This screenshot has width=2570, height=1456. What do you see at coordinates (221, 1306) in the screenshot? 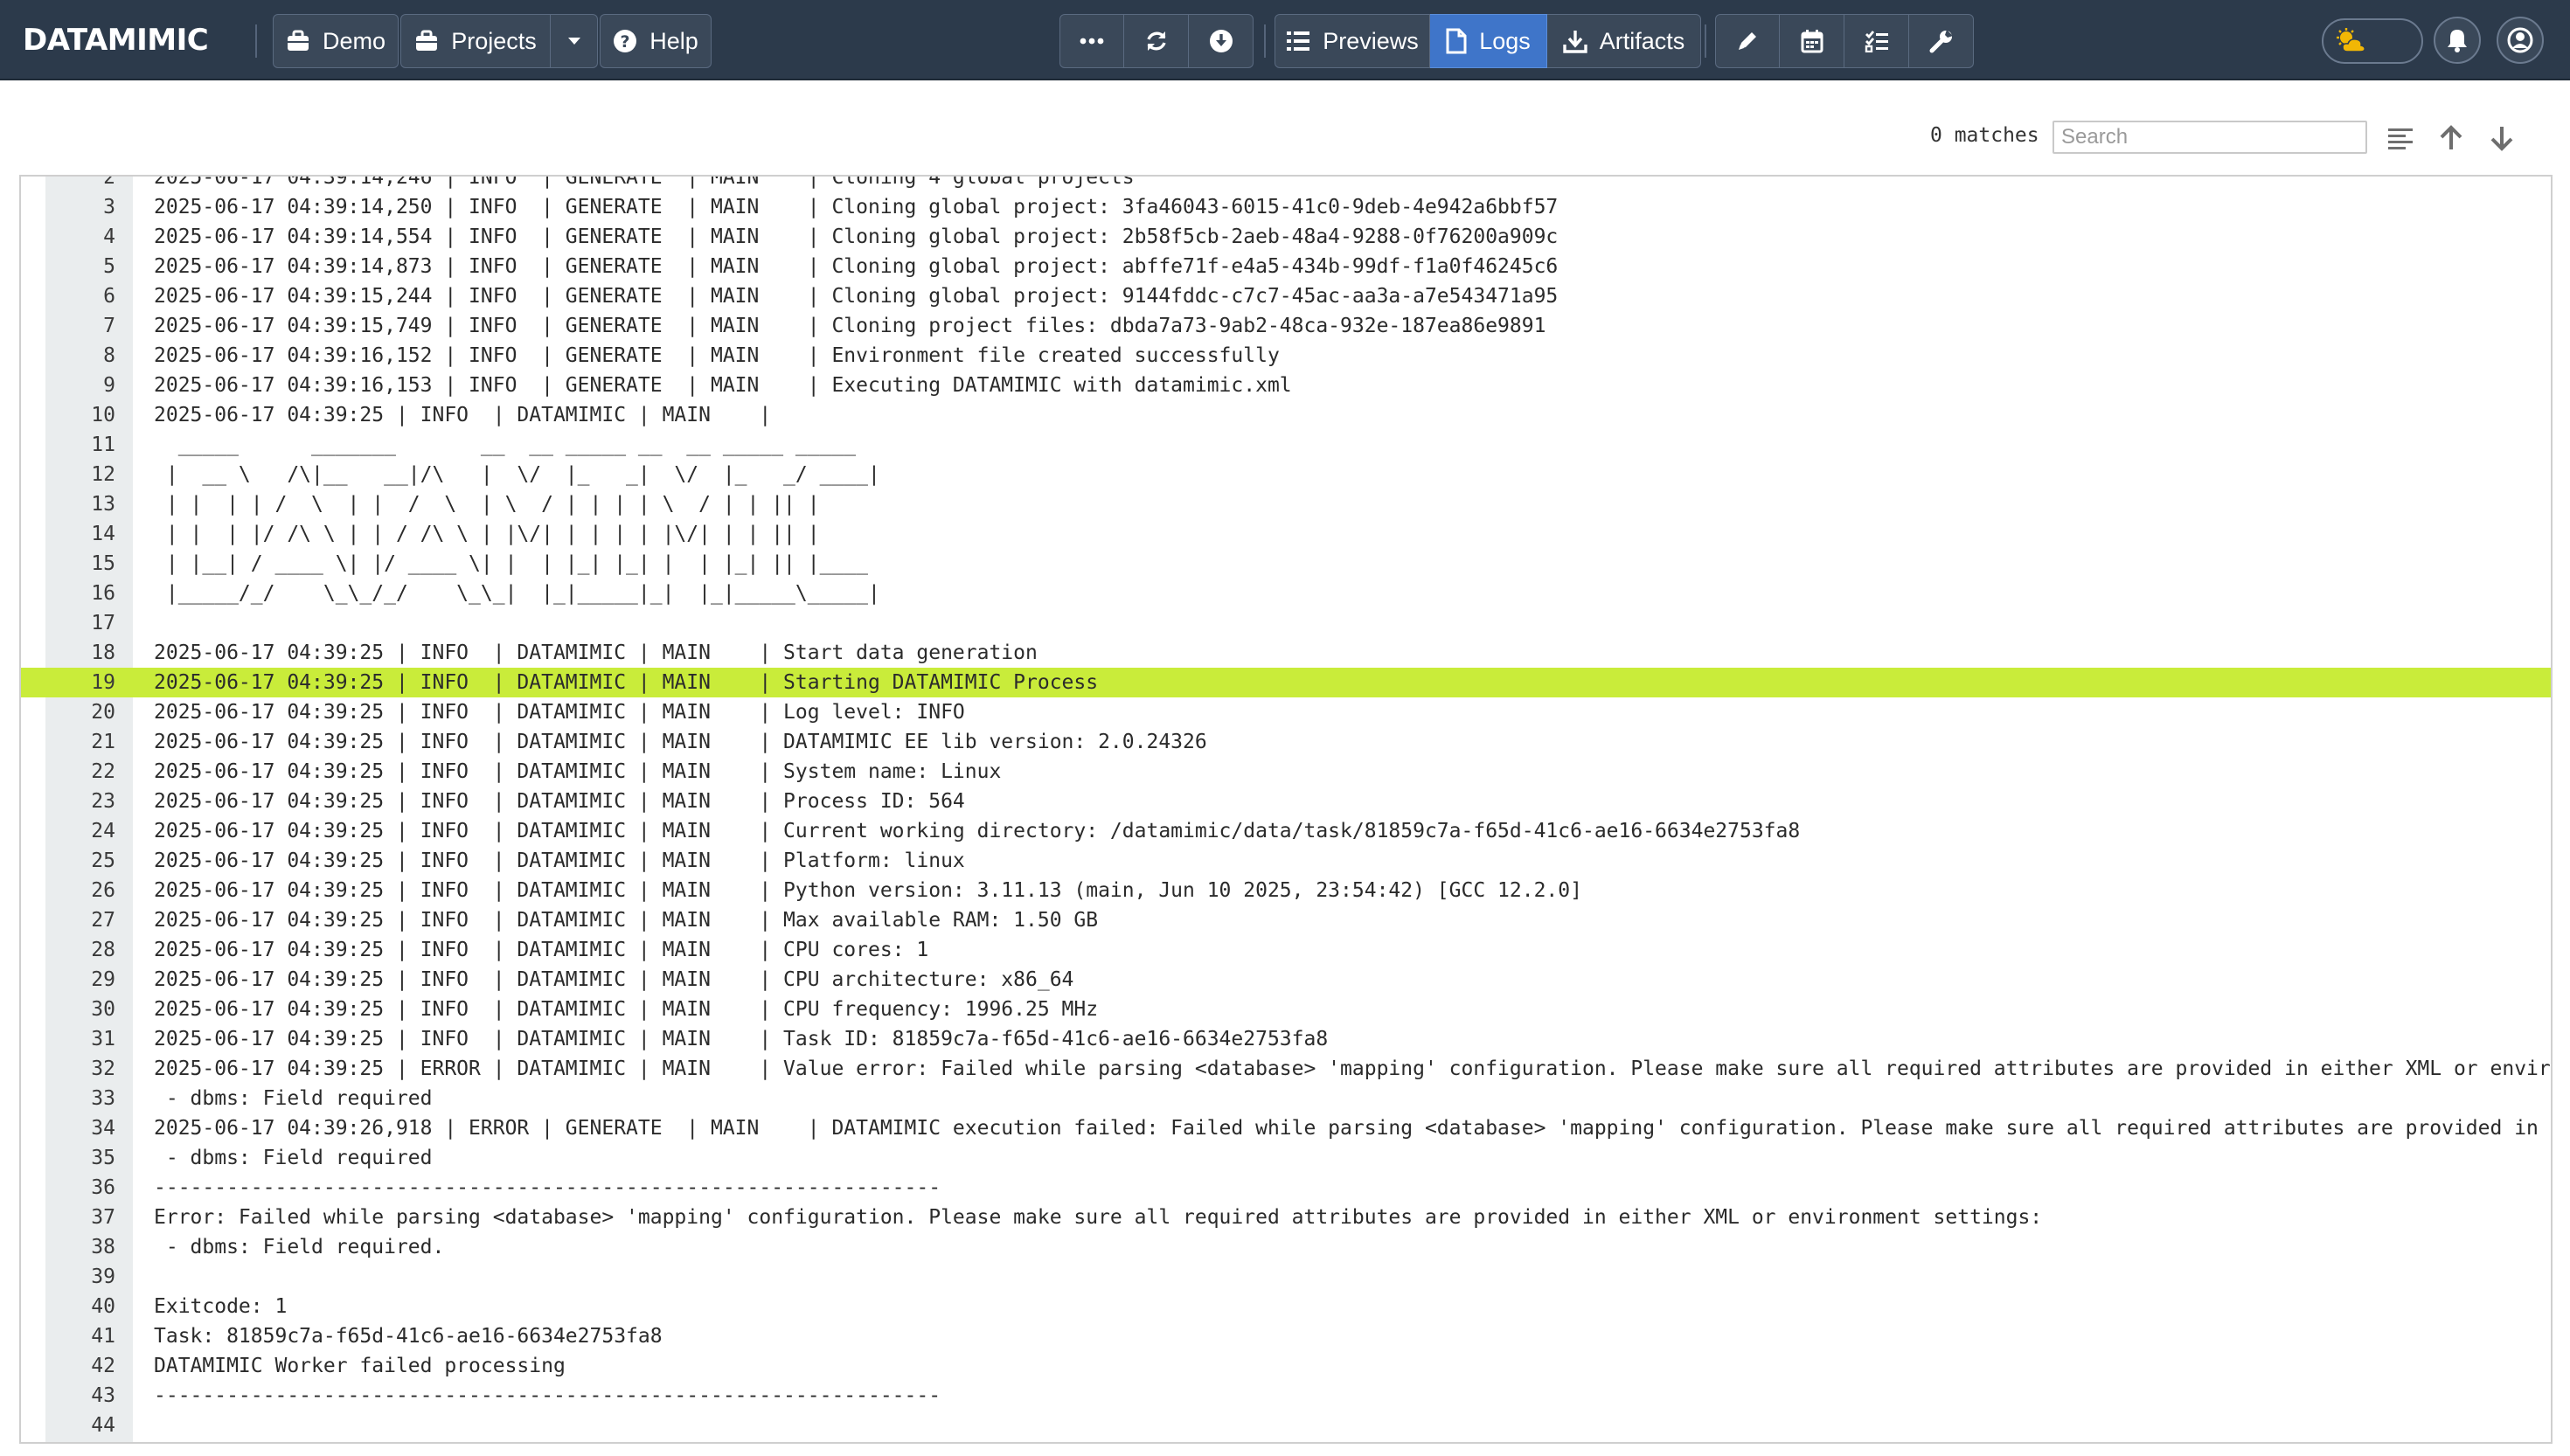
I see `log-line-text: Exitcode: 1` at bounding box center [221, 1306].